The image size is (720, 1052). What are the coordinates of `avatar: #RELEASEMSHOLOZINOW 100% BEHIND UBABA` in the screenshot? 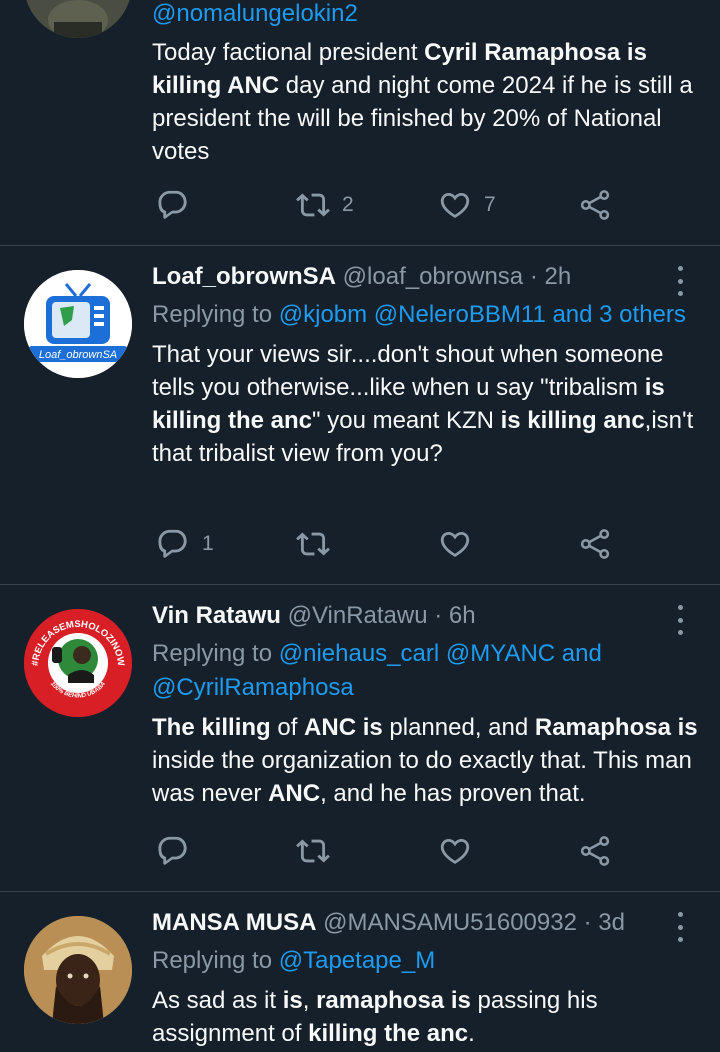 It's located at (78, 663).